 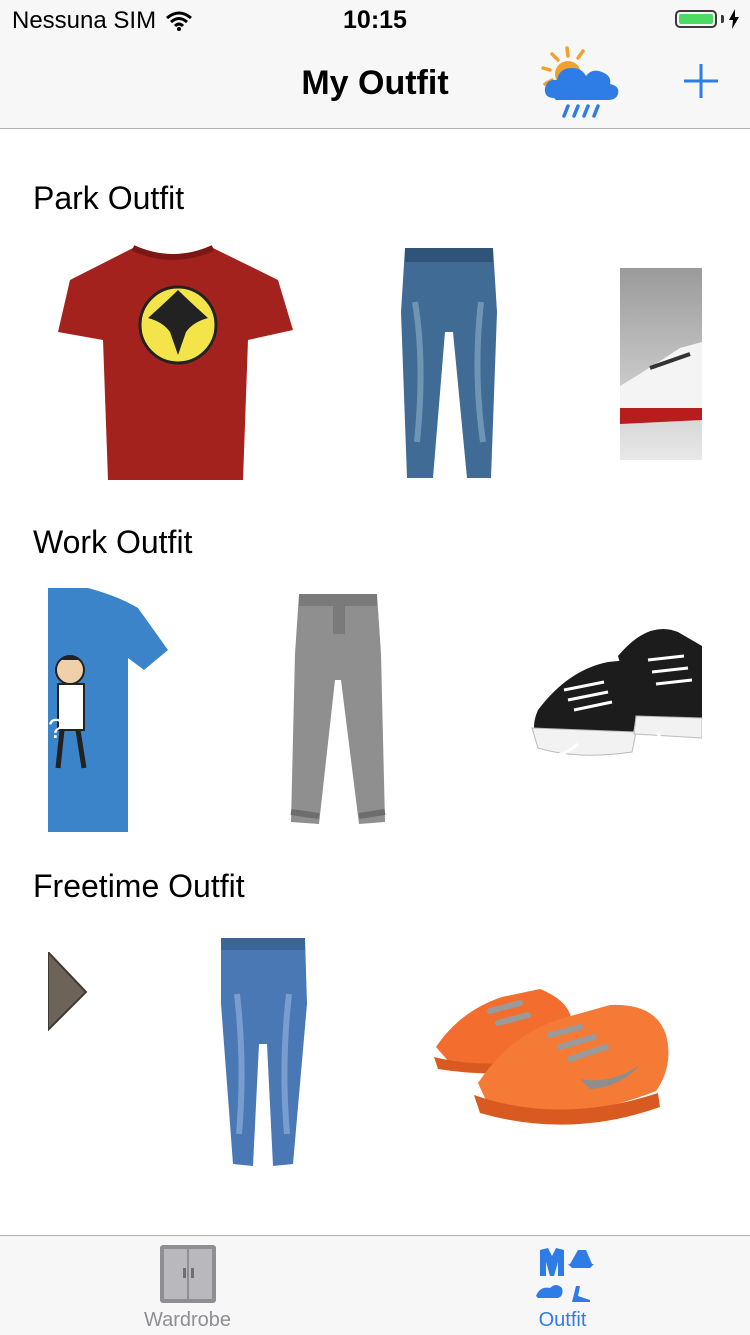 I want to click on battery-icon, so click(x=696, y=19).